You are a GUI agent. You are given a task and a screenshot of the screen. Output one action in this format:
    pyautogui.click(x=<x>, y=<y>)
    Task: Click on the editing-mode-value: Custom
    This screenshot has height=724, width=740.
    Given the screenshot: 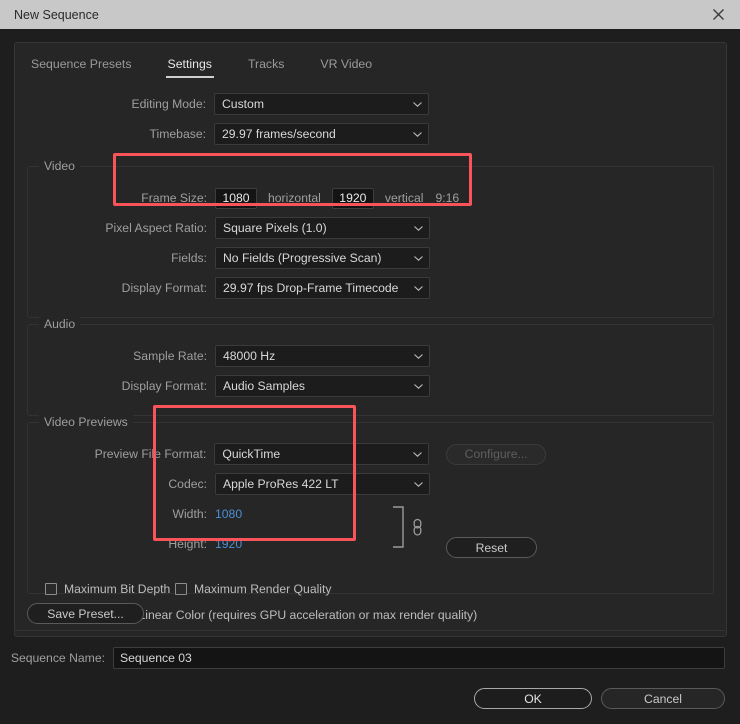 What is the action you would take?
    pyautogui.click(x=321, y=104)
    